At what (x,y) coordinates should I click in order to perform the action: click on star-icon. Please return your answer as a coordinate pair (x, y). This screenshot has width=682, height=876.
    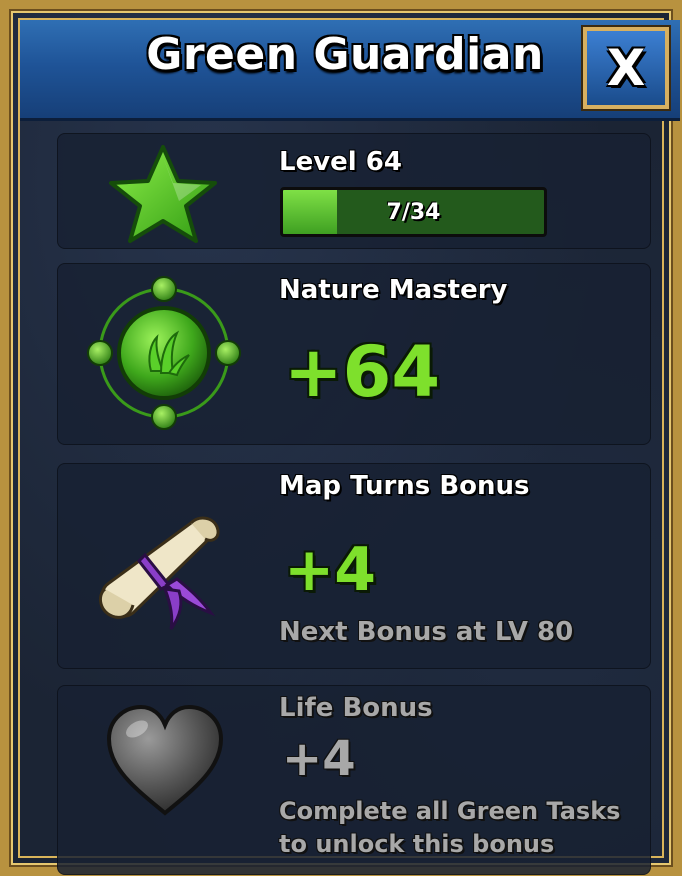
    Looking at the image, I should click on (163, 194).